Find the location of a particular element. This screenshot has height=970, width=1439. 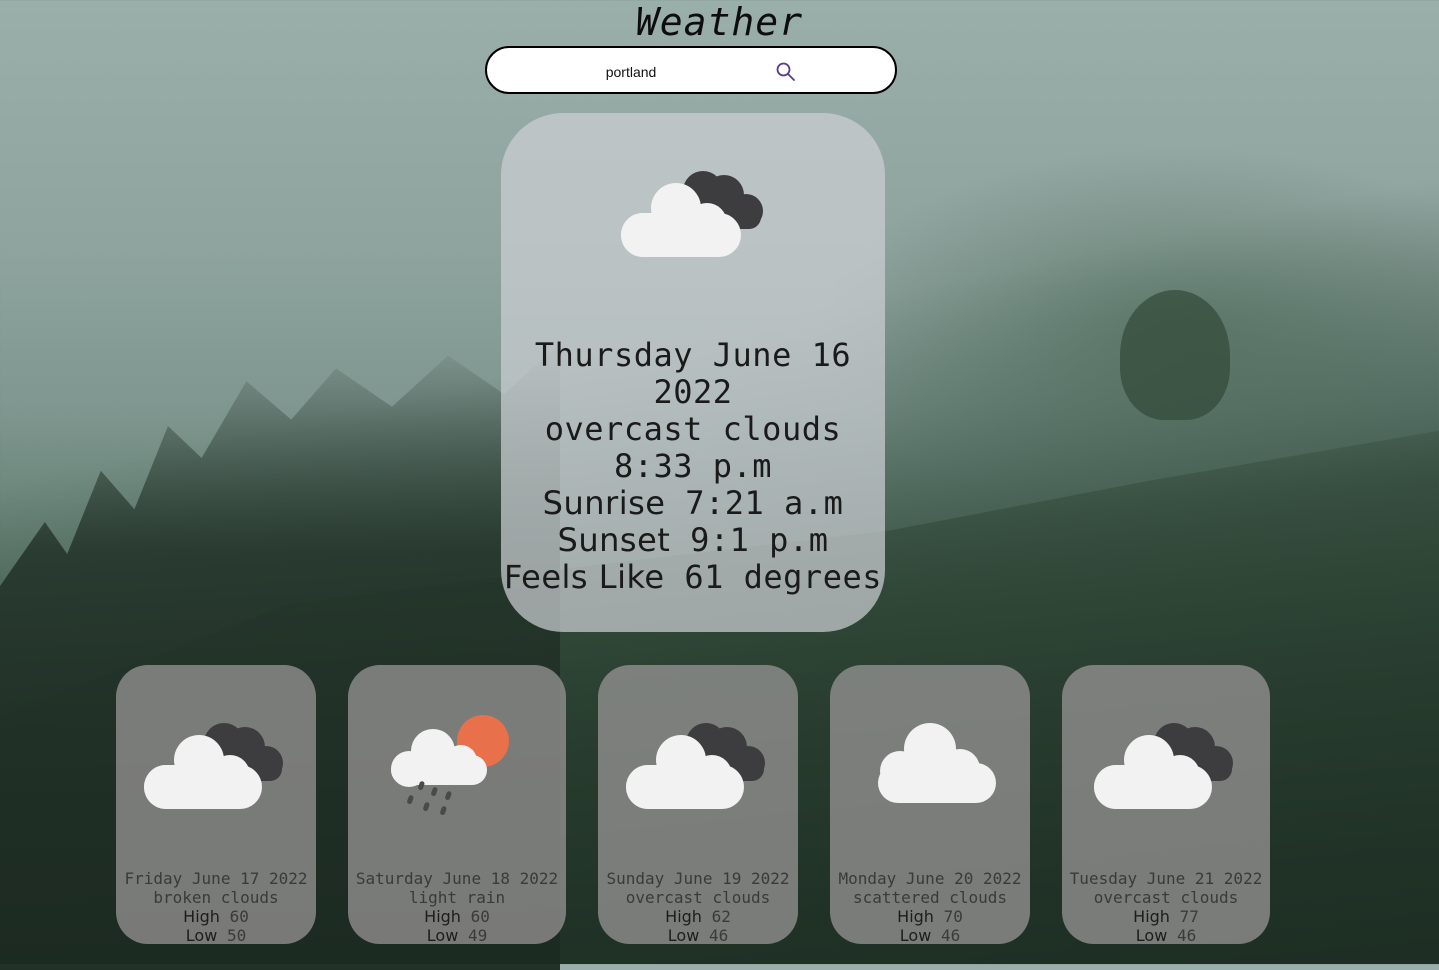

sunrise-label: Sunrise is located at coordinates (604, 503).